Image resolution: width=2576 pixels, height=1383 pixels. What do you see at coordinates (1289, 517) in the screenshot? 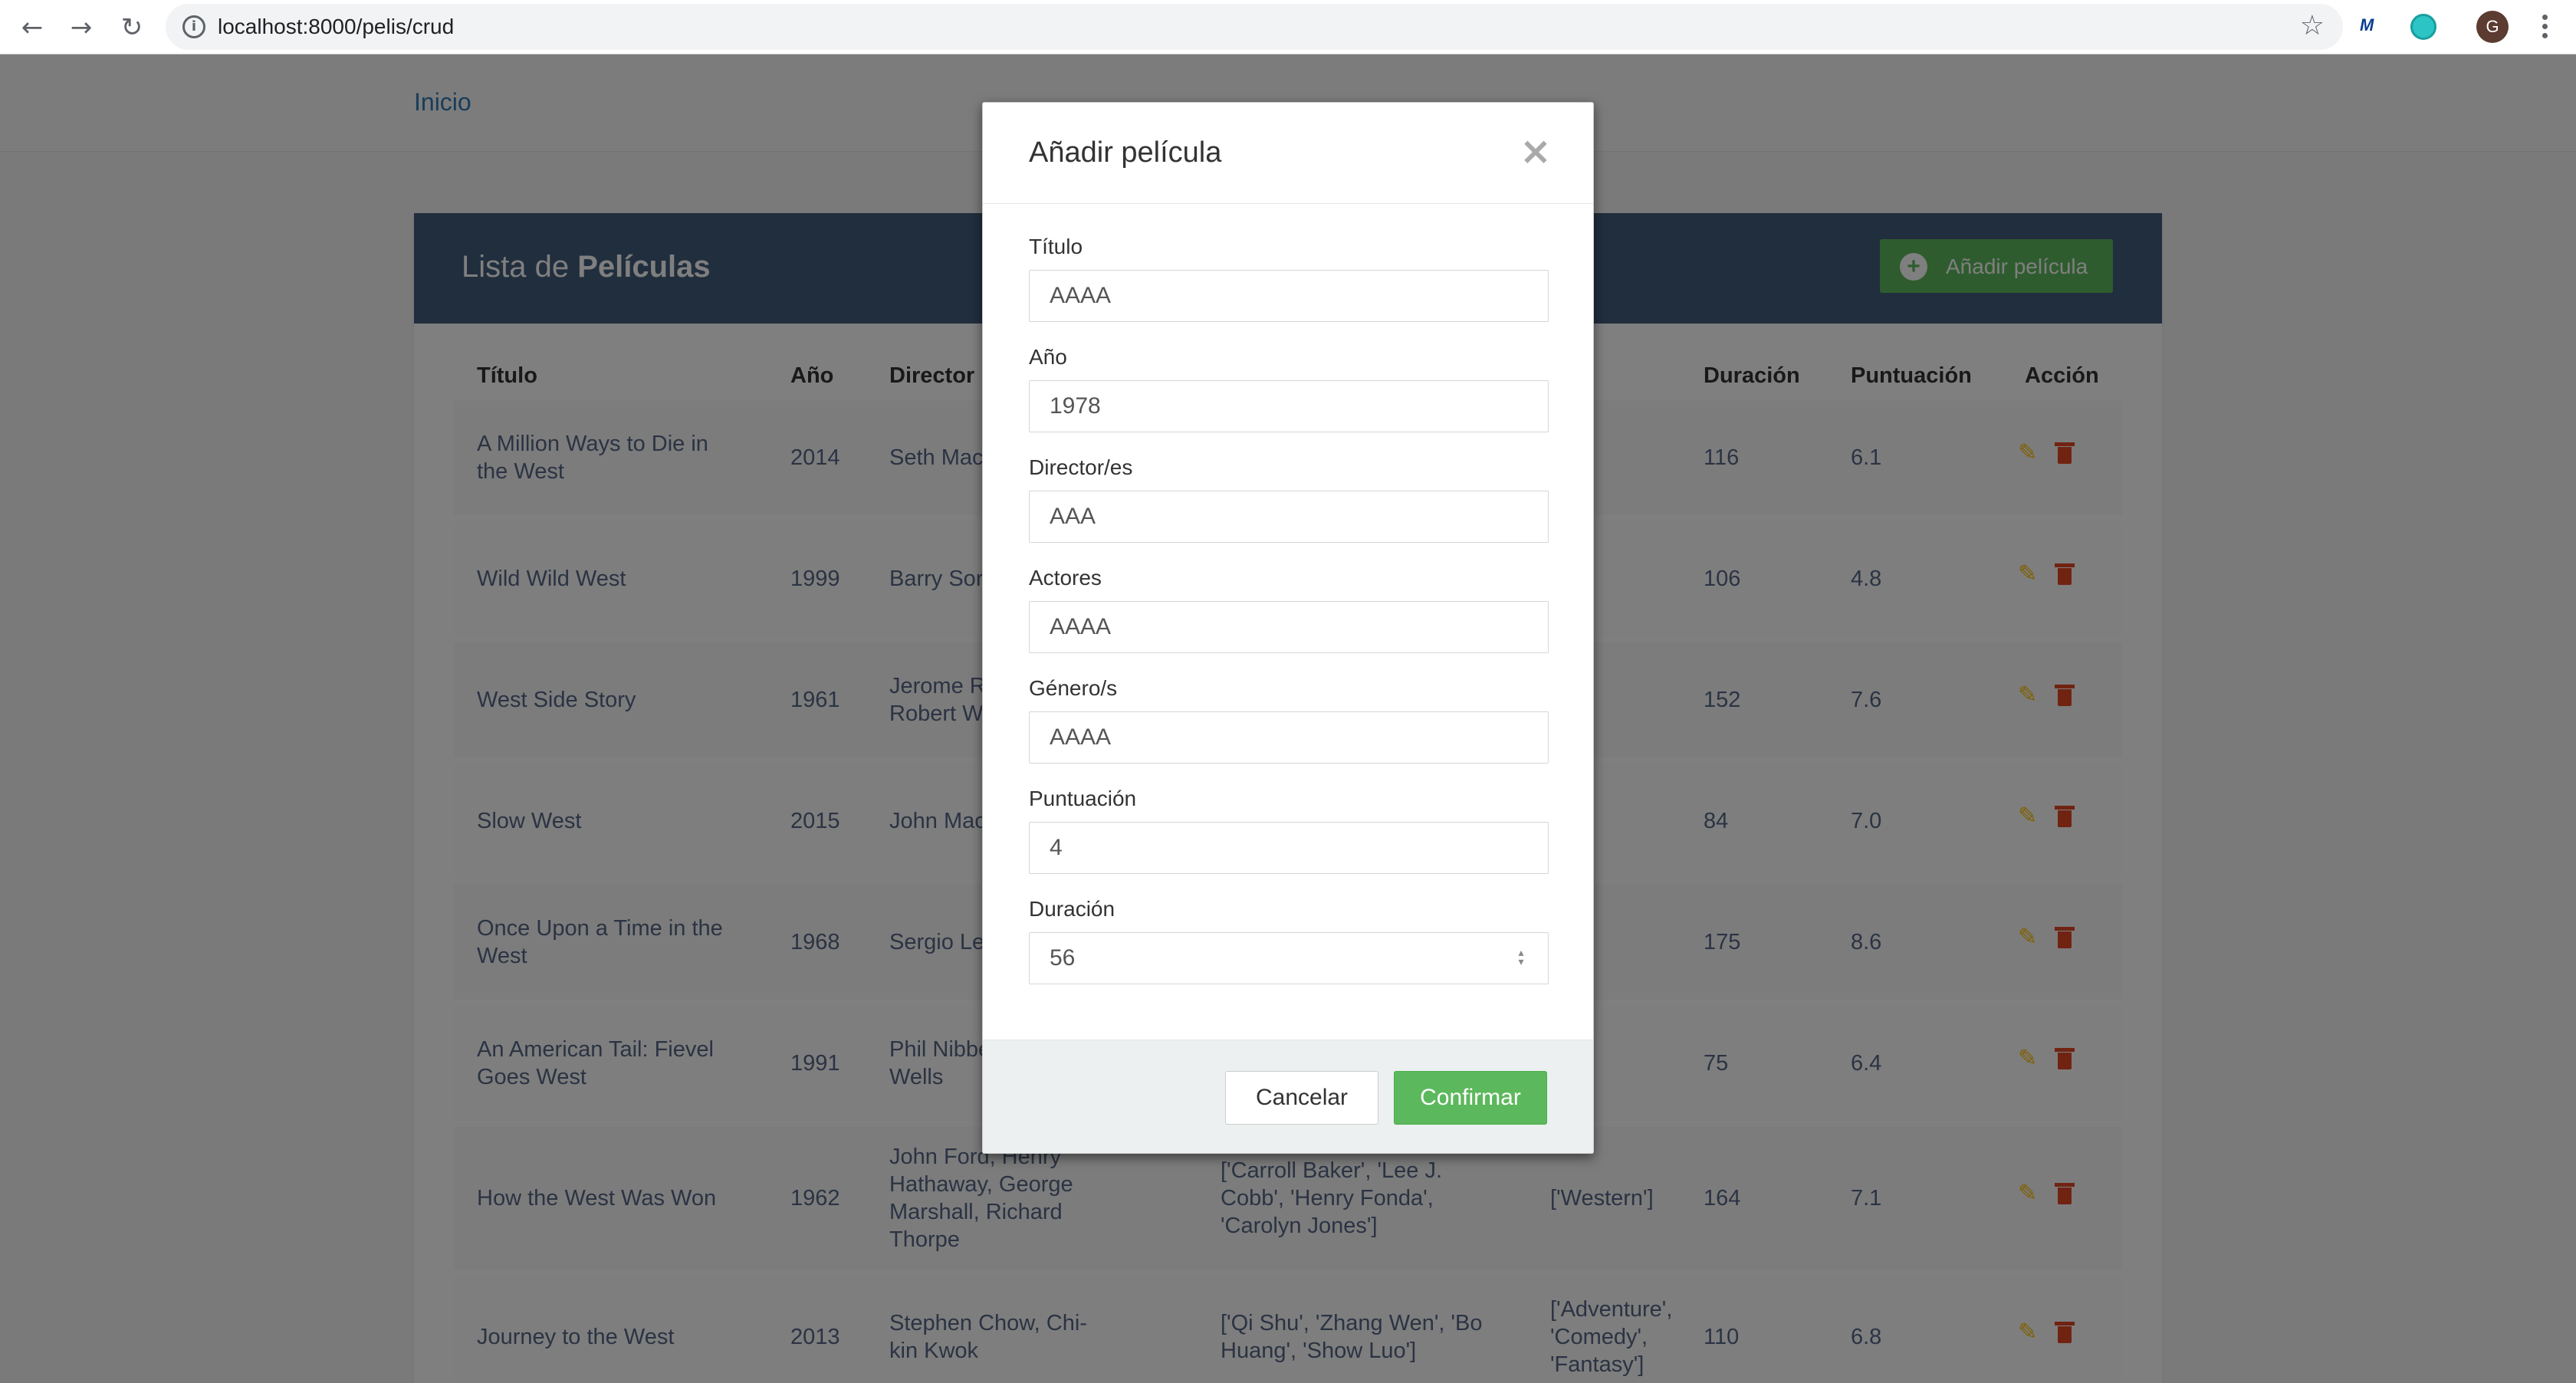
I see `director-input: AAA` at bounding box center [1289, 517].